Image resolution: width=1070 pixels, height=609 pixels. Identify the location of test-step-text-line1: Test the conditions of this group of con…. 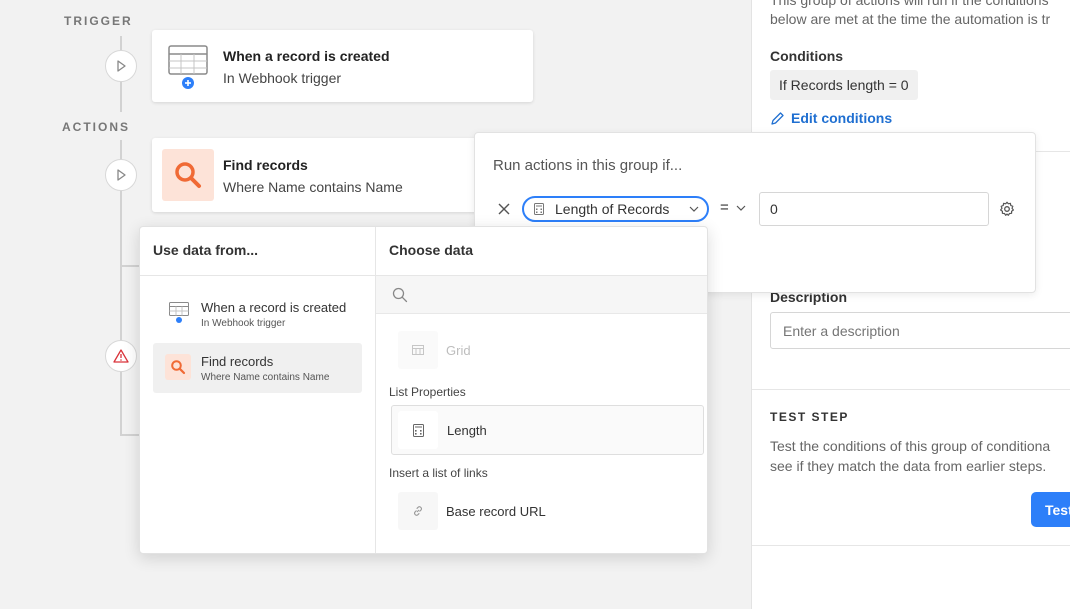
(910, 446).